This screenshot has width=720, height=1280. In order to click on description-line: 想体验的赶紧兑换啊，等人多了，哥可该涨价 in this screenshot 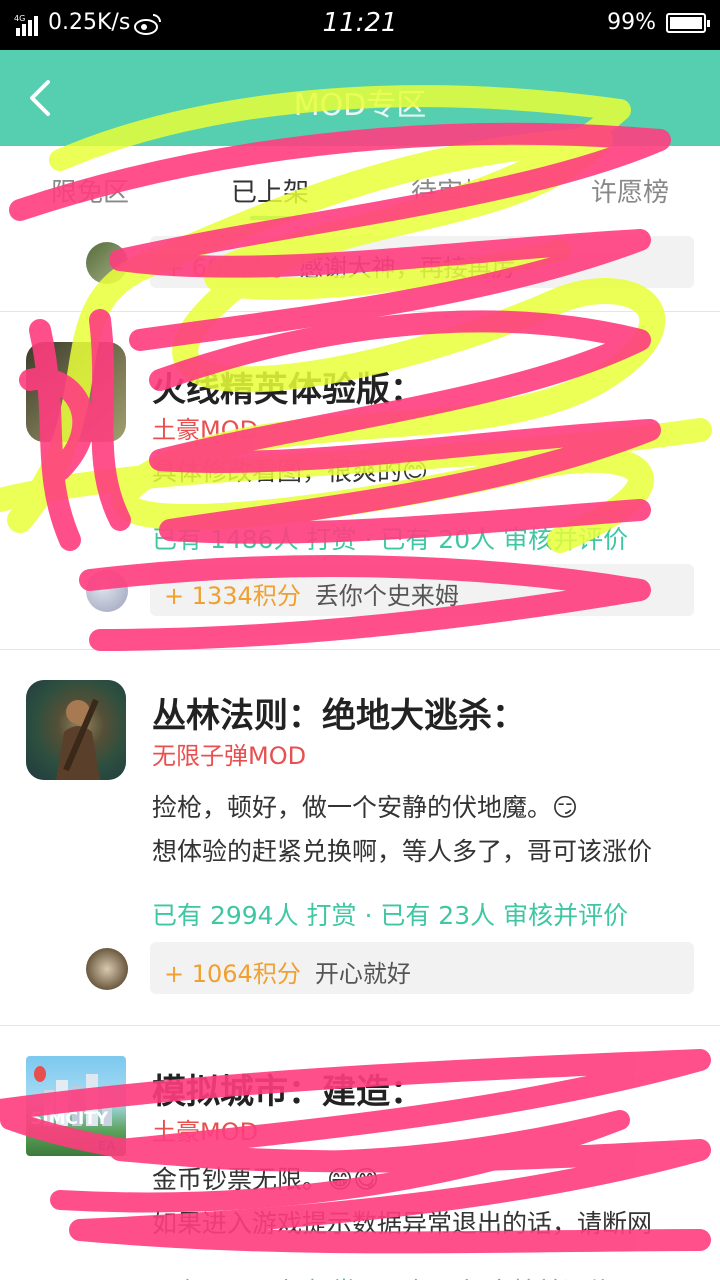, I will do `click(402, 851)`.